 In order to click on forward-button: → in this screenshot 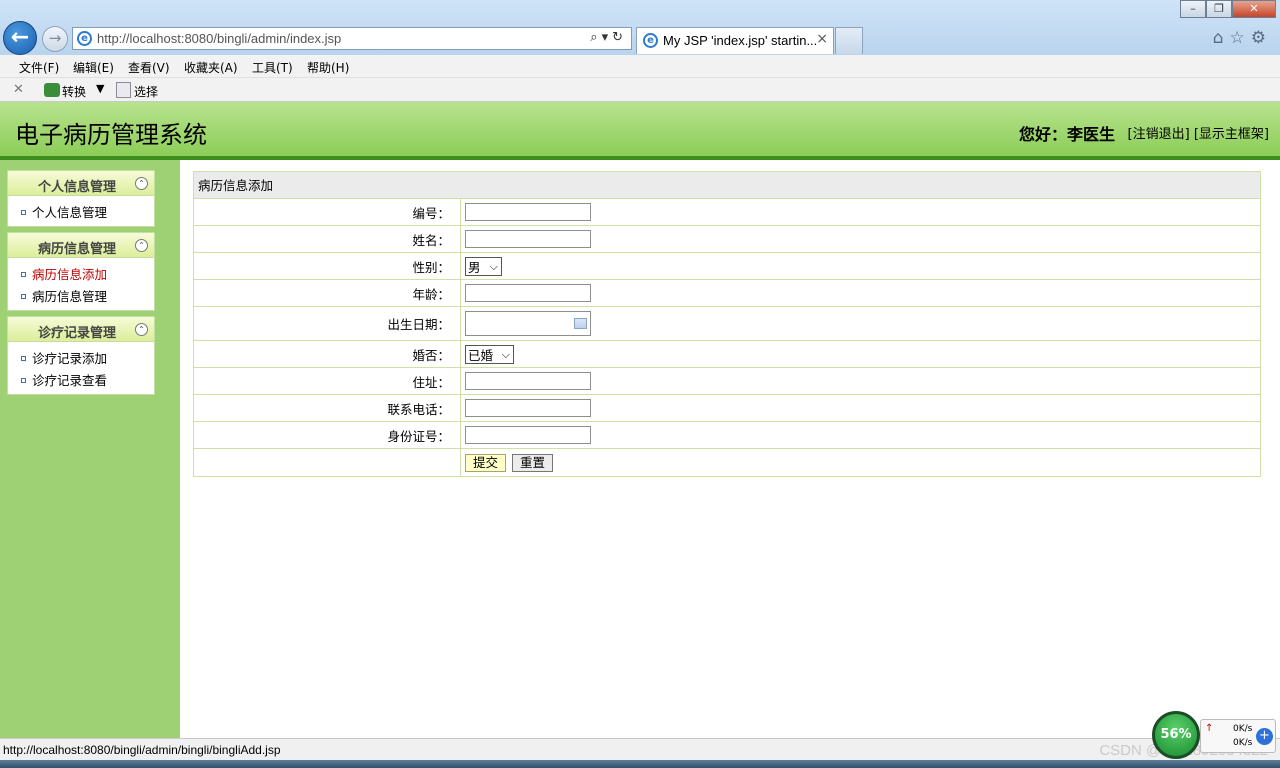, I will do `click(55, 39)`.